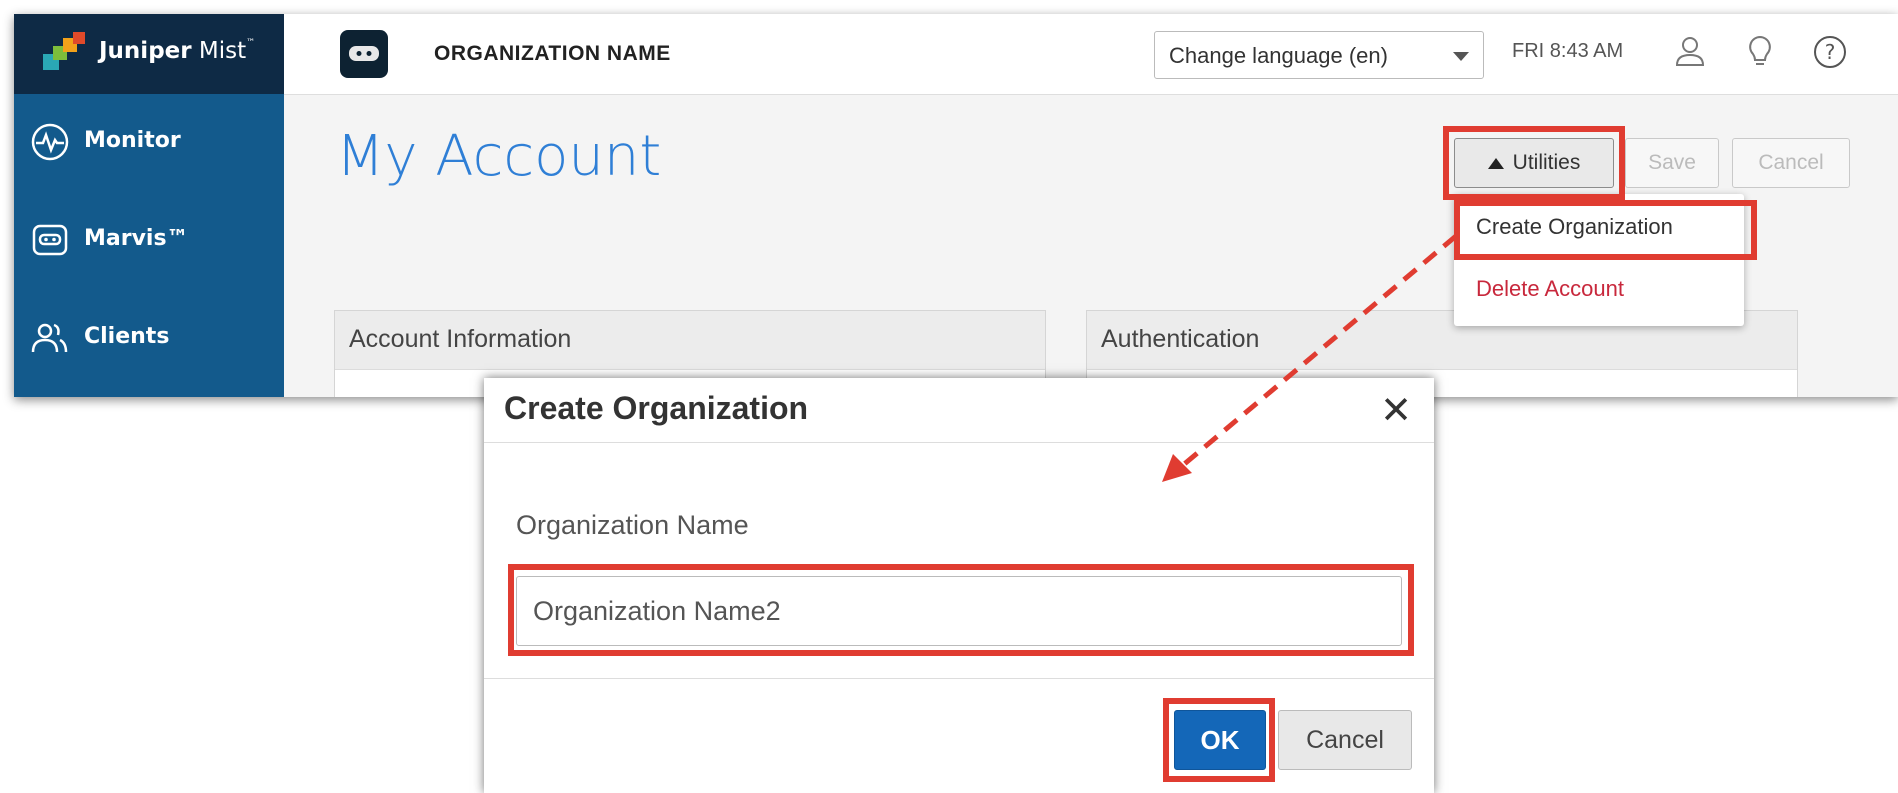  Describe the element at coordinates (1546, 162) in the screenshot. I see `utilities-label: Utilities` at that location.